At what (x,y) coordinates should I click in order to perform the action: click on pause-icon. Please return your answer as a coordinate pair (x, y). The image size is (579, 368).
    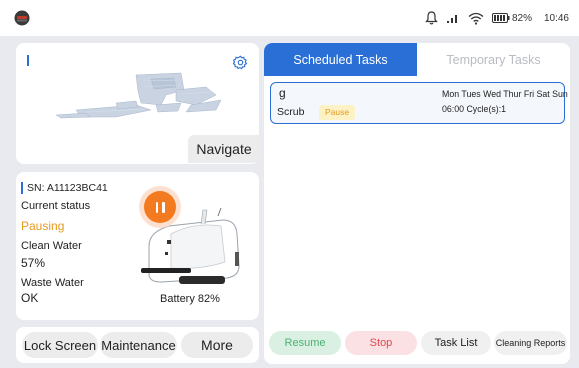
    Looking at the image, I should click on (160, 207).